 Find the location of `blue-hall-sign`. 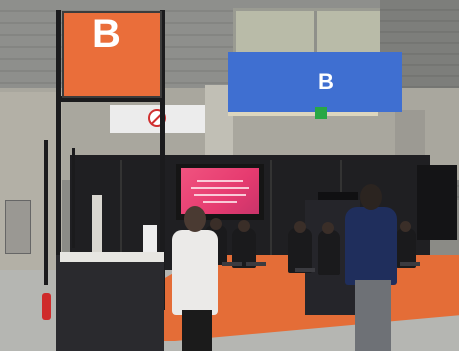

blue-hall-sign is located at coordinates (315, 82).